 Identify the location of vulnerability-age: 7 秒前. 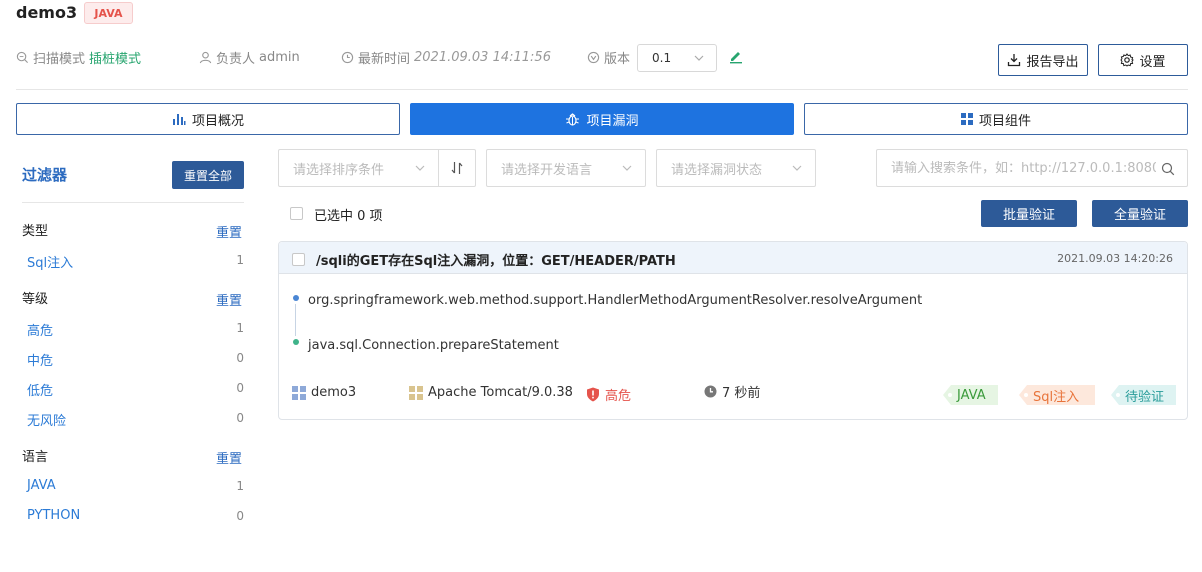
(732, 391).